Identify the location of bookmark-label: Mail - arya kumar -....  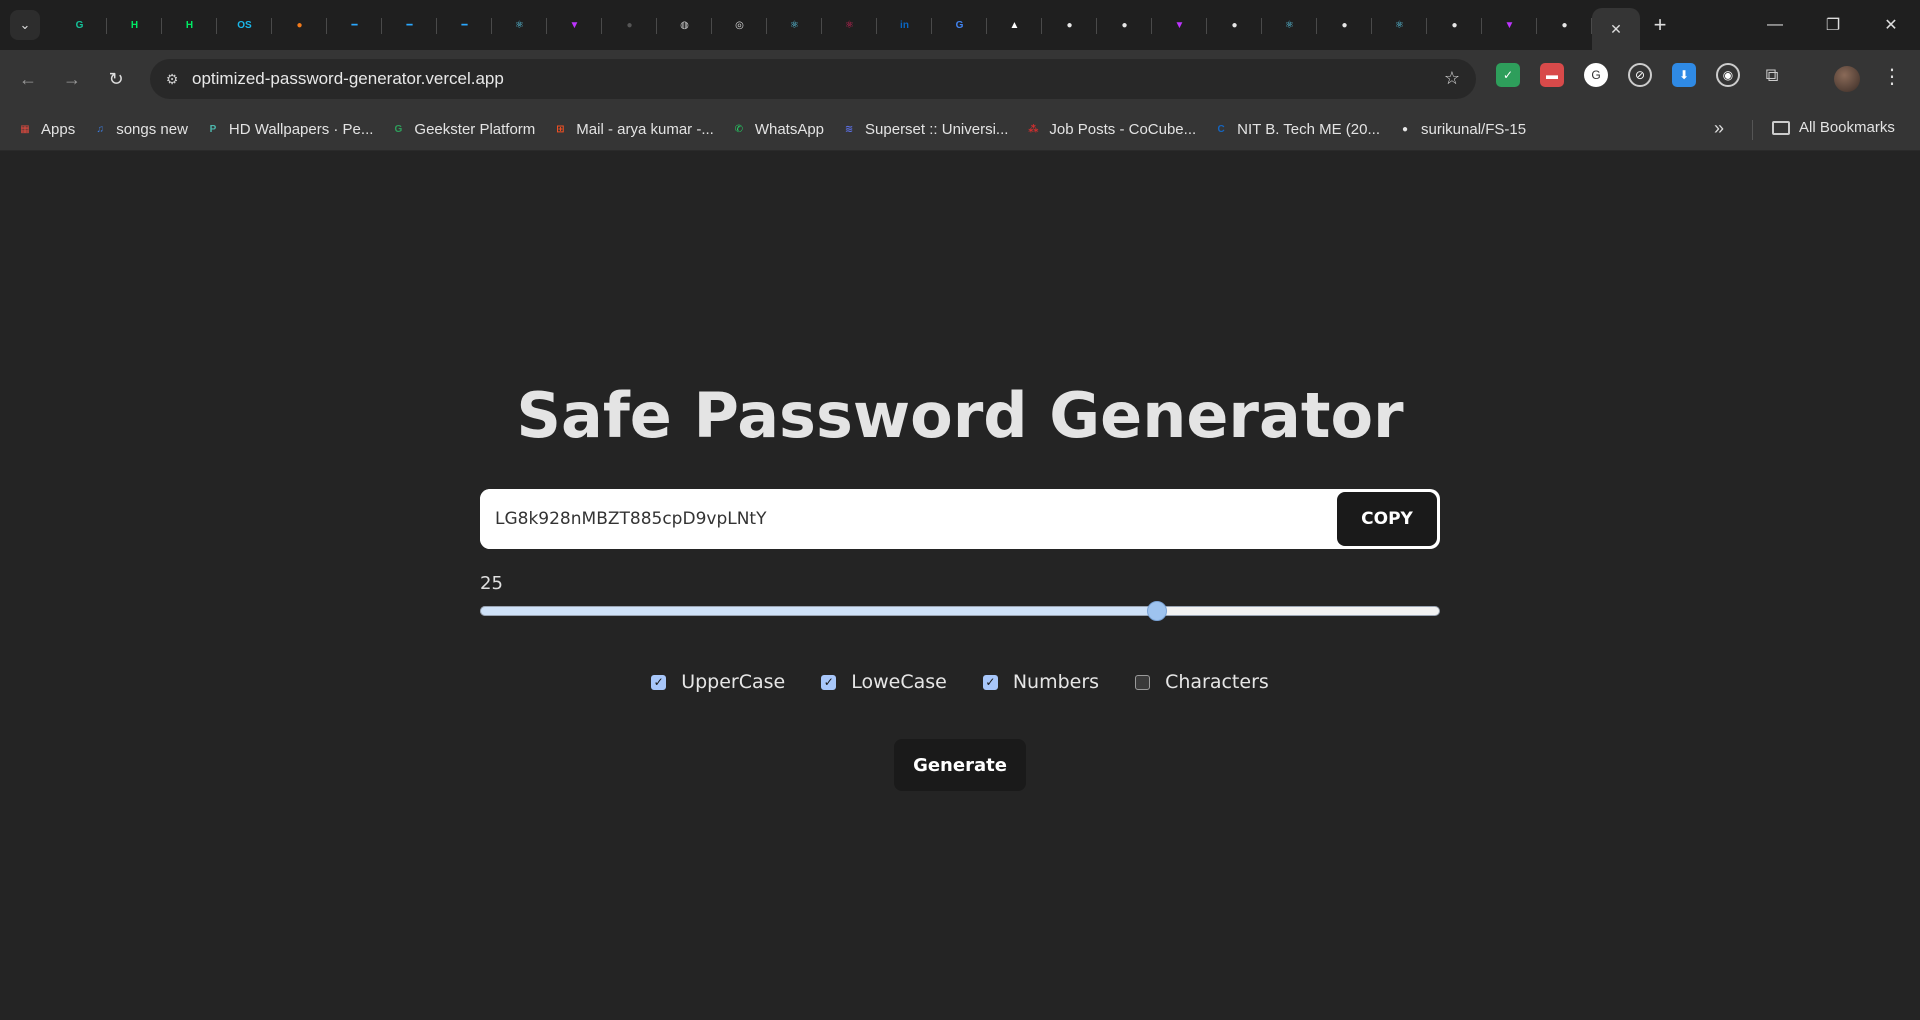
(645, 129).